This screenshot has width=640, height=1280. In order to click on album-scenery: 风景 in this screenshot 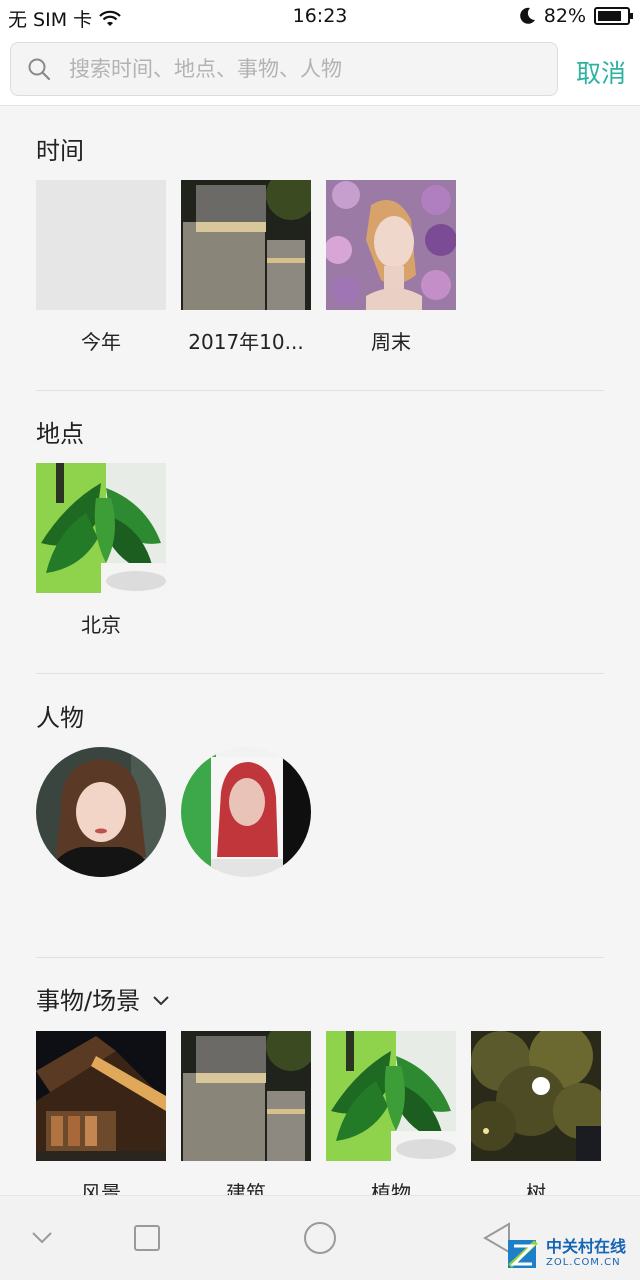, I will do `click(101, 1118)`.